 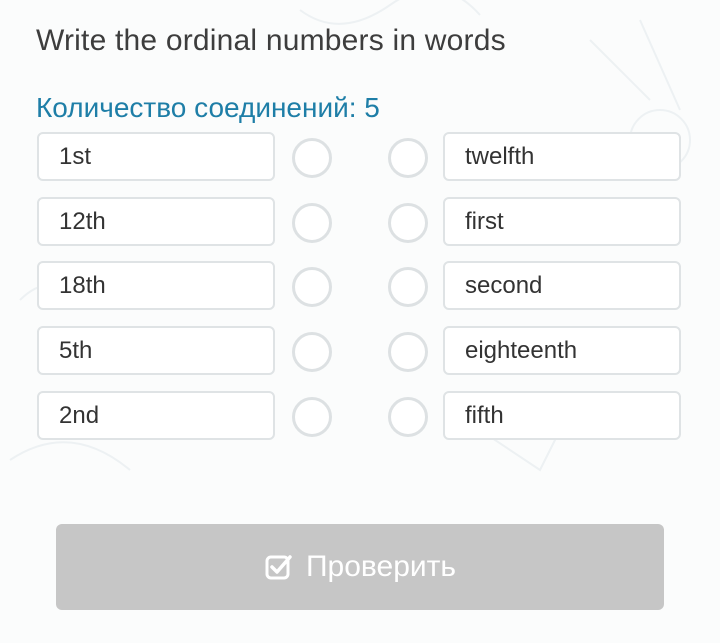 I want to click on check-button: Проверить, so click(x=360, y=567).